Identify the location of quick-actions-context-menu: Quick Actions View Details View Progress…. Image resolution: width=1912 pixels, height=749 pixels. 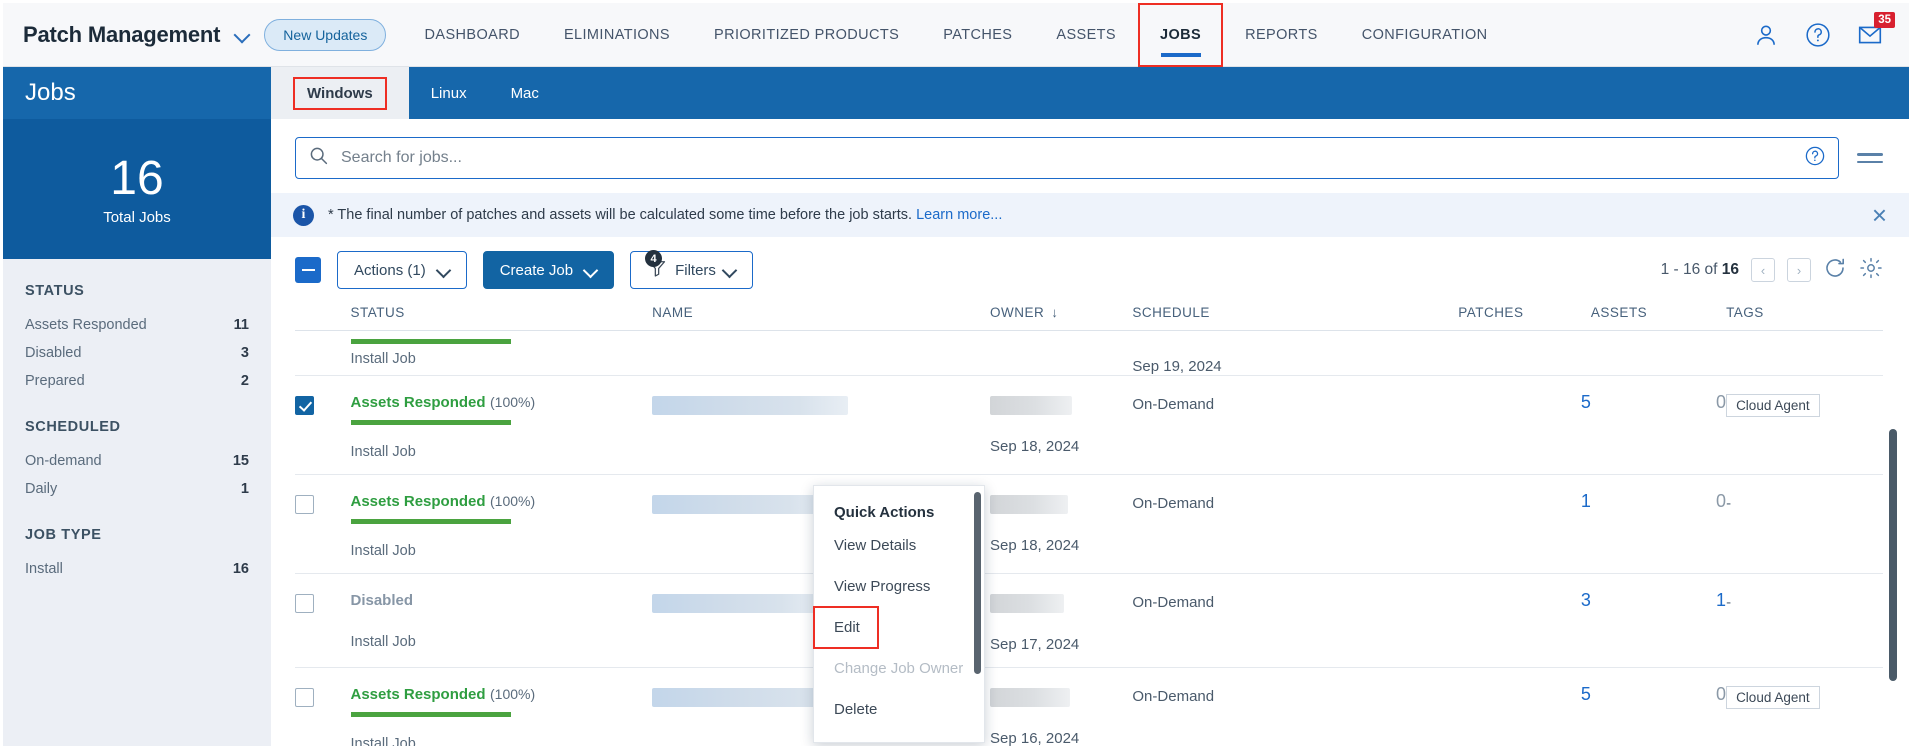
(899, 614).